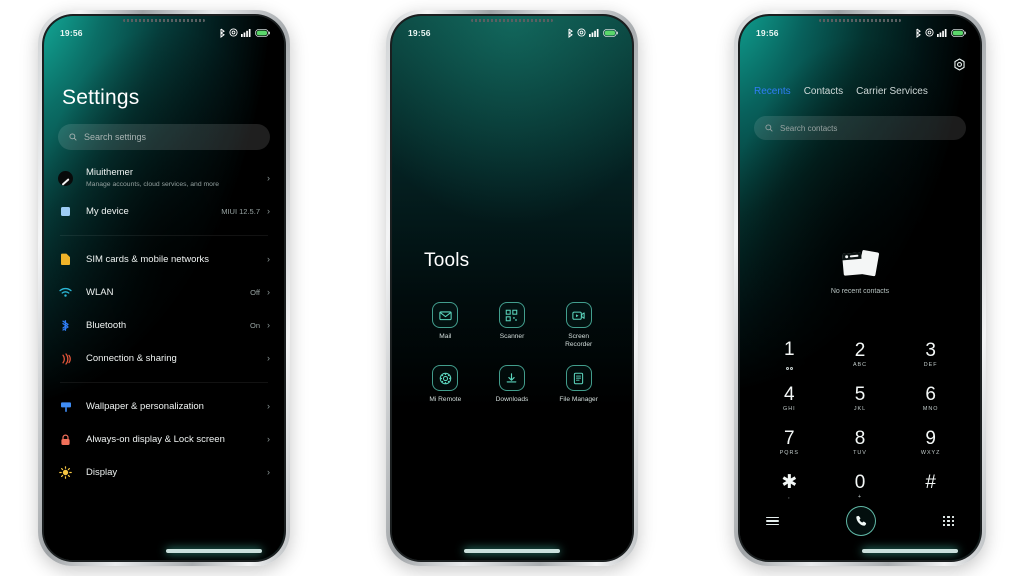 Image resolution: width=1024 pixels, height=576 pixels. Describe the element at coordinates (65, 358) in the screenshot. I see `sharing-icon` at that location.